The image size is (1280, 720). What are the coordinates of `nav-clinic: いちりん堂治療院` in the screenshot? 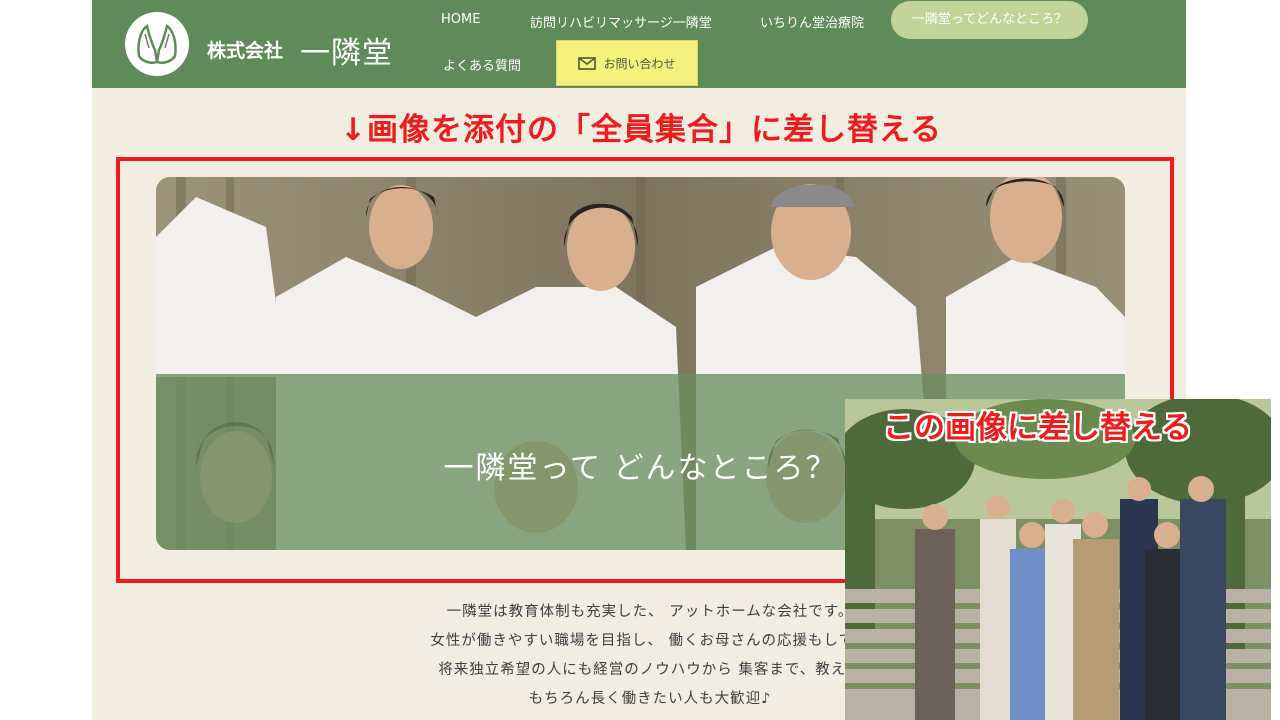 It's located at (812, 21).